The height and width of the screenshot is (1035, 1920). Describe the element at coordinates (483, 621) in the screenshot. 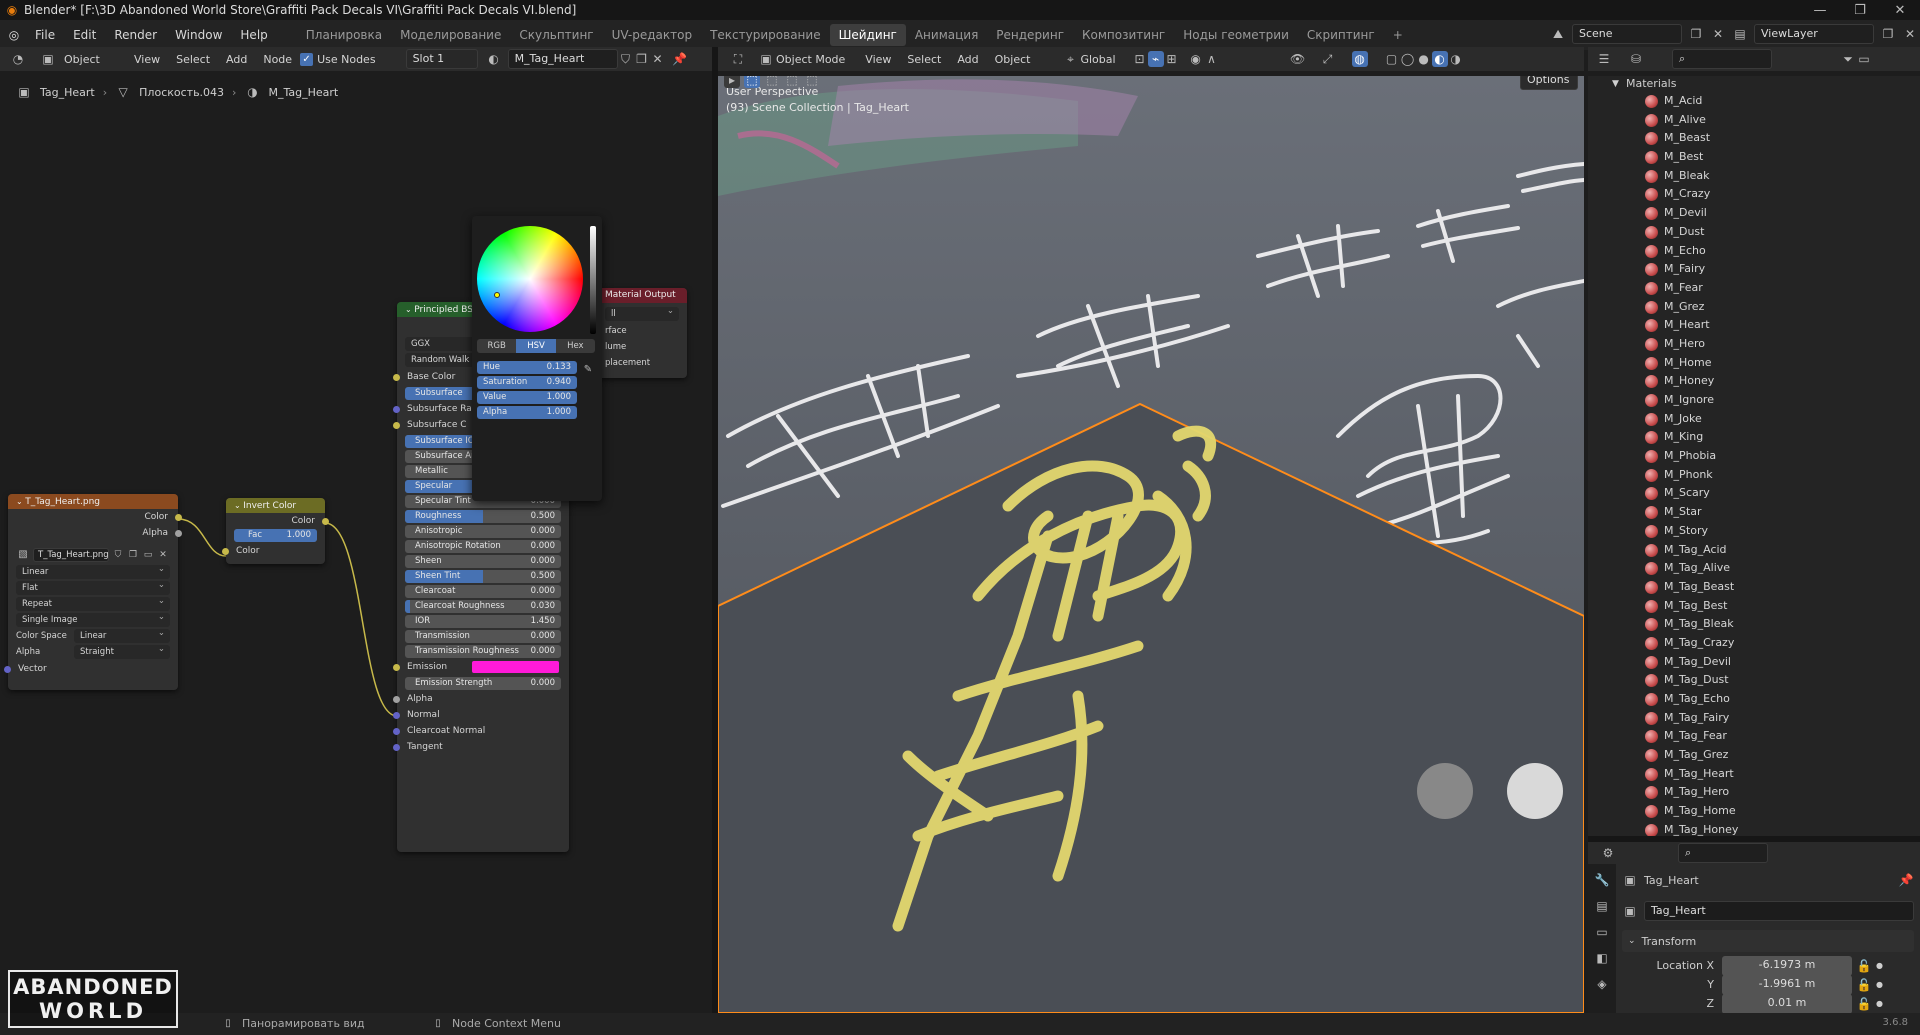

I see `bsdf-slider: IOR 1.450` at that location.